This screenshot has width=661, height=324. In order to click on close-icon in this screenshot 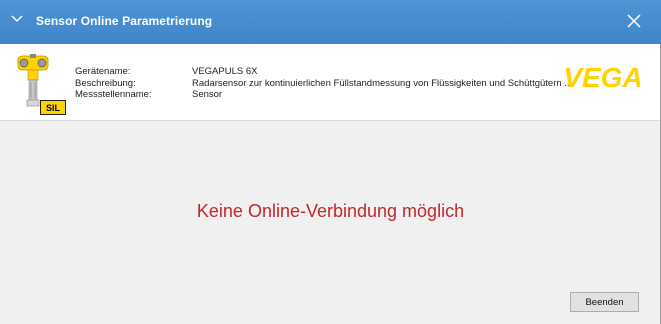, I will do `click(634, 21)`.